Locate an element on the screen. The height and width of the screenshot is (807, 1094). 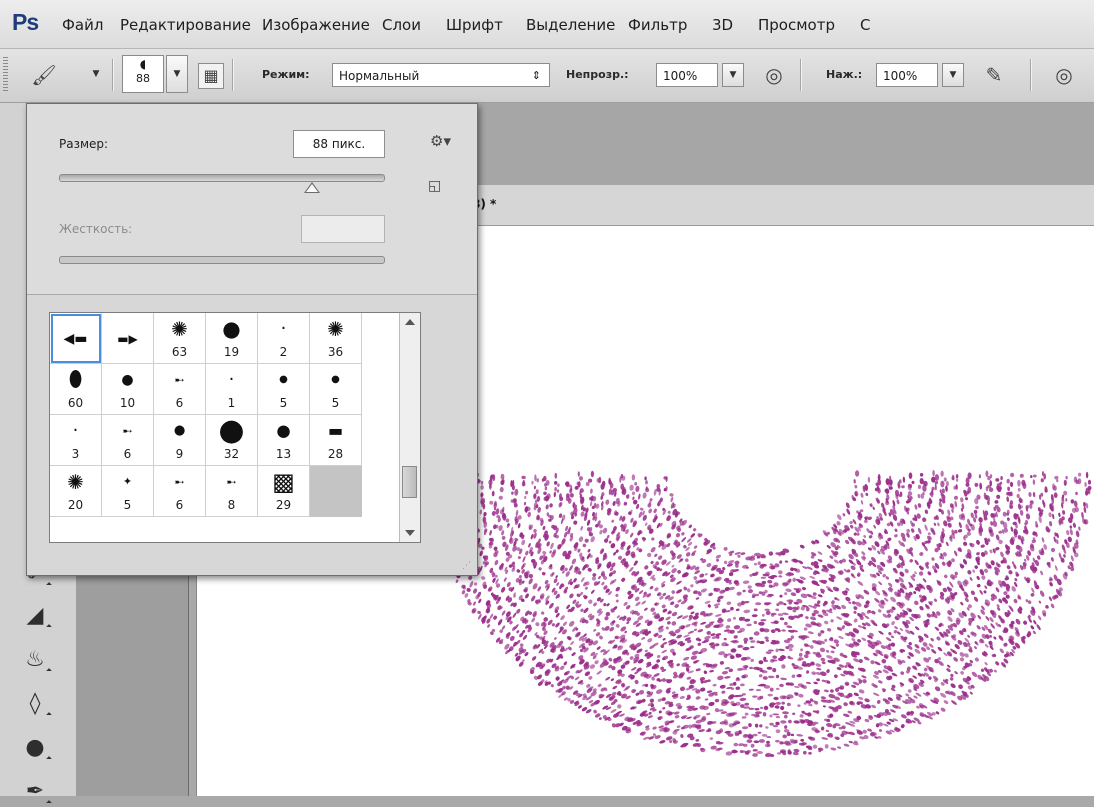
brush-preset-7: ● 10 is located at coordinates (128, 389).